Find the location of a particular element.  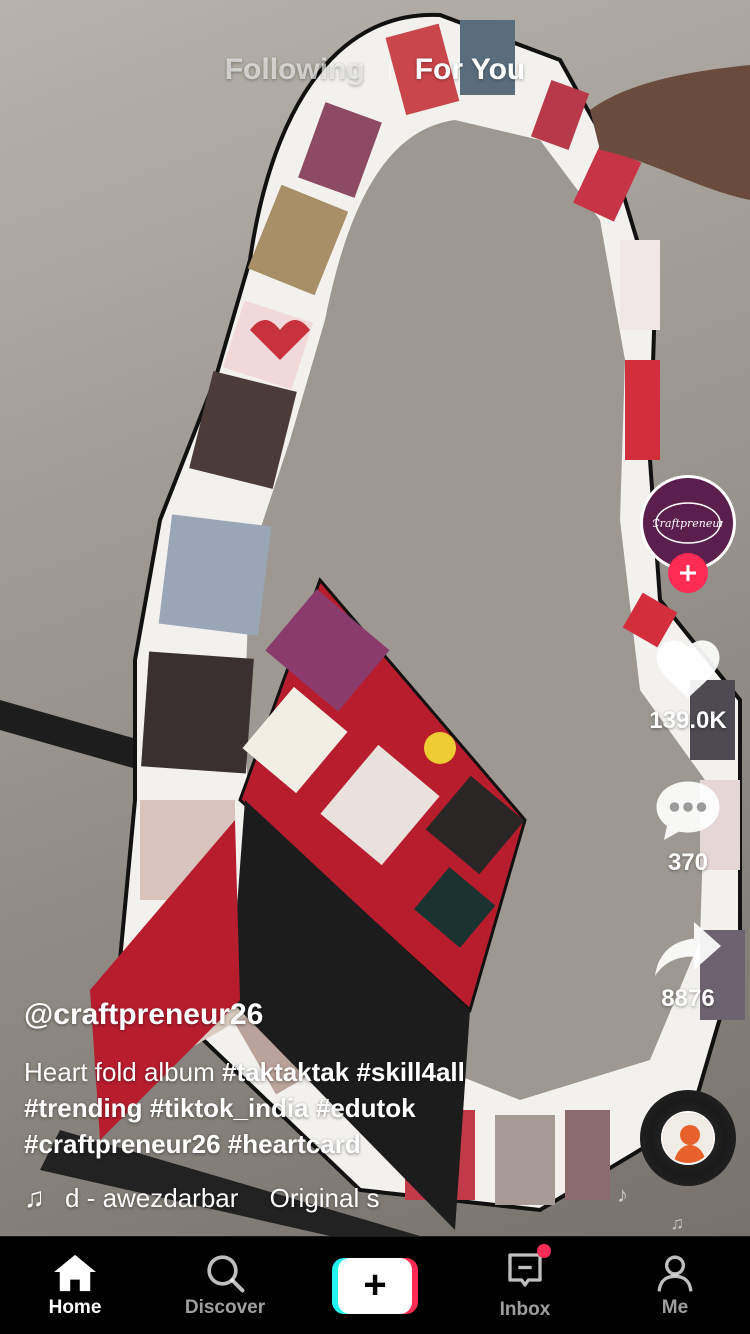

hashtag: #skill4all is located at coordinates (410, 1072).